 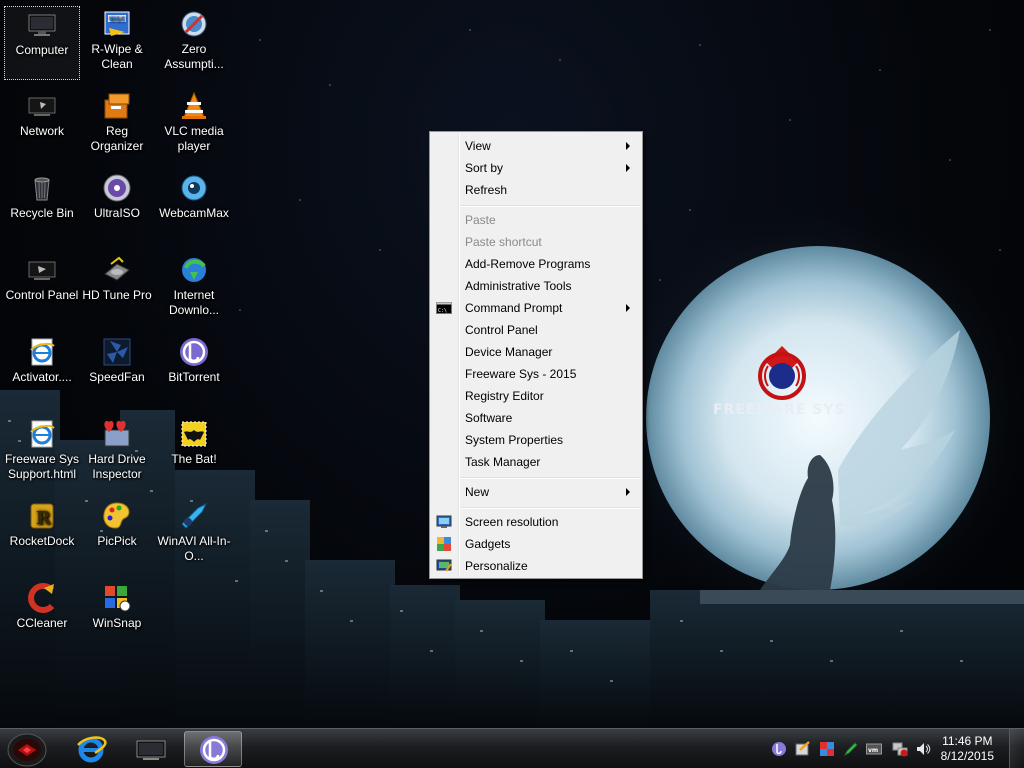 What do you see at coordinates (514, 440) in the screenshot?
I see `menu-item-label: System Properties` at bounding box center [514, 440].